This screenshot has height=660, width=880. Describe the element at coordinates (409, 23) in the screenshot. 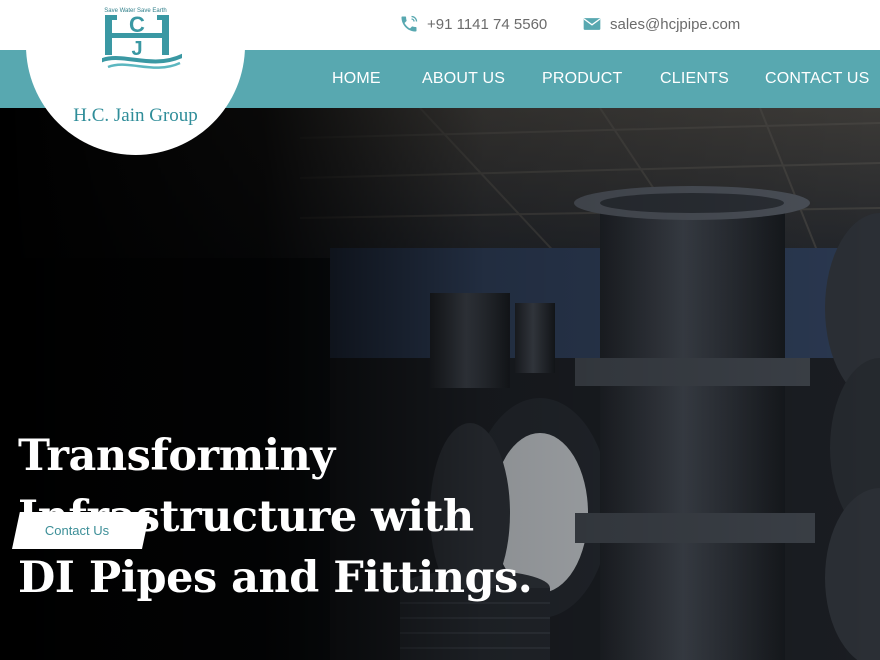

I see `phone-icon` at that location.